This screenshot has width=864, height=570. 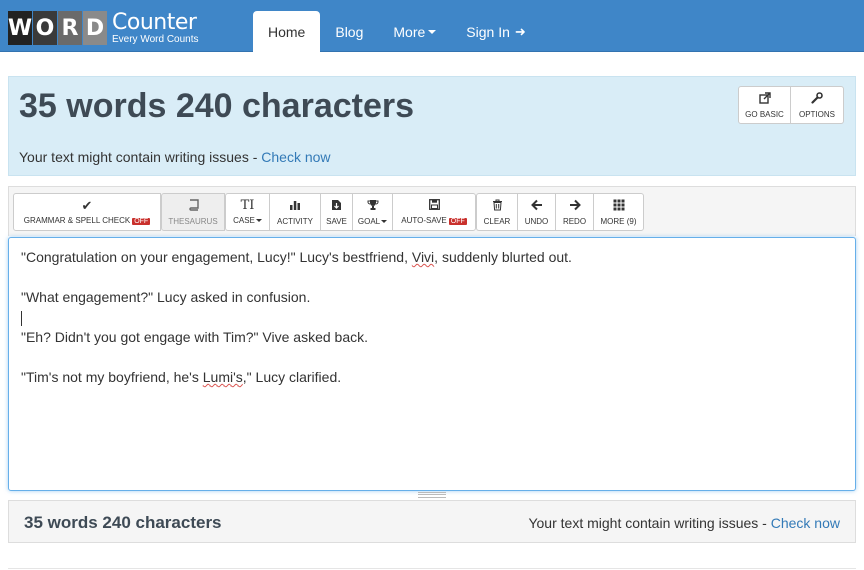 I want to click on nav-home: Home, so click(x=287, y=31).